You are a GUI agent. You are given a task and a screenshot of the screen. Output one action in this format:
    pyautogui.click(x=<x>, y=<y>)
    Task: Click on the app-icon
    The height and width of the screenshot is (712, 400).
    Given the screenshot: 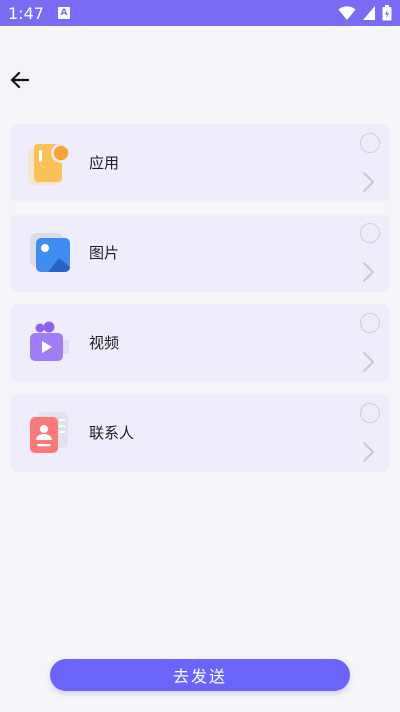 What is the action you would take?
    pyautogui.click(x=51, y=164)
    